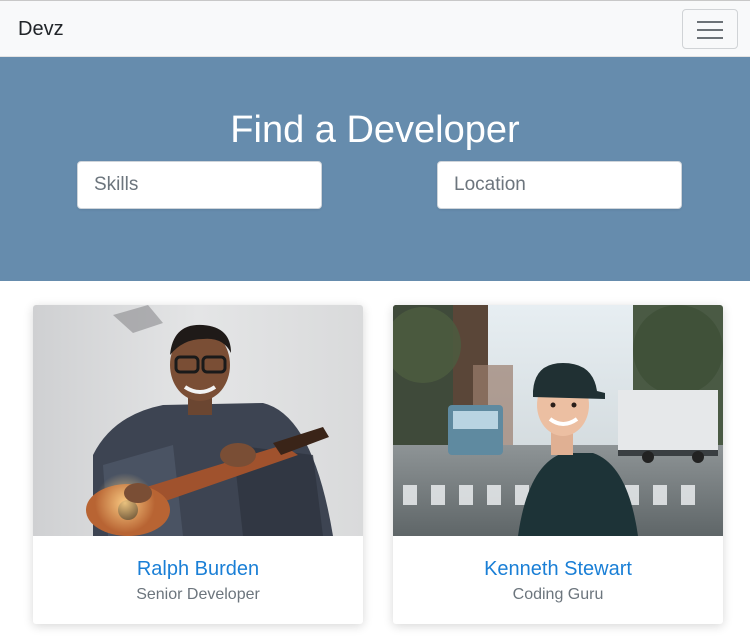  Describe the element at coordinates (559, 185) in the screenshot. I see `location-input` at that location.